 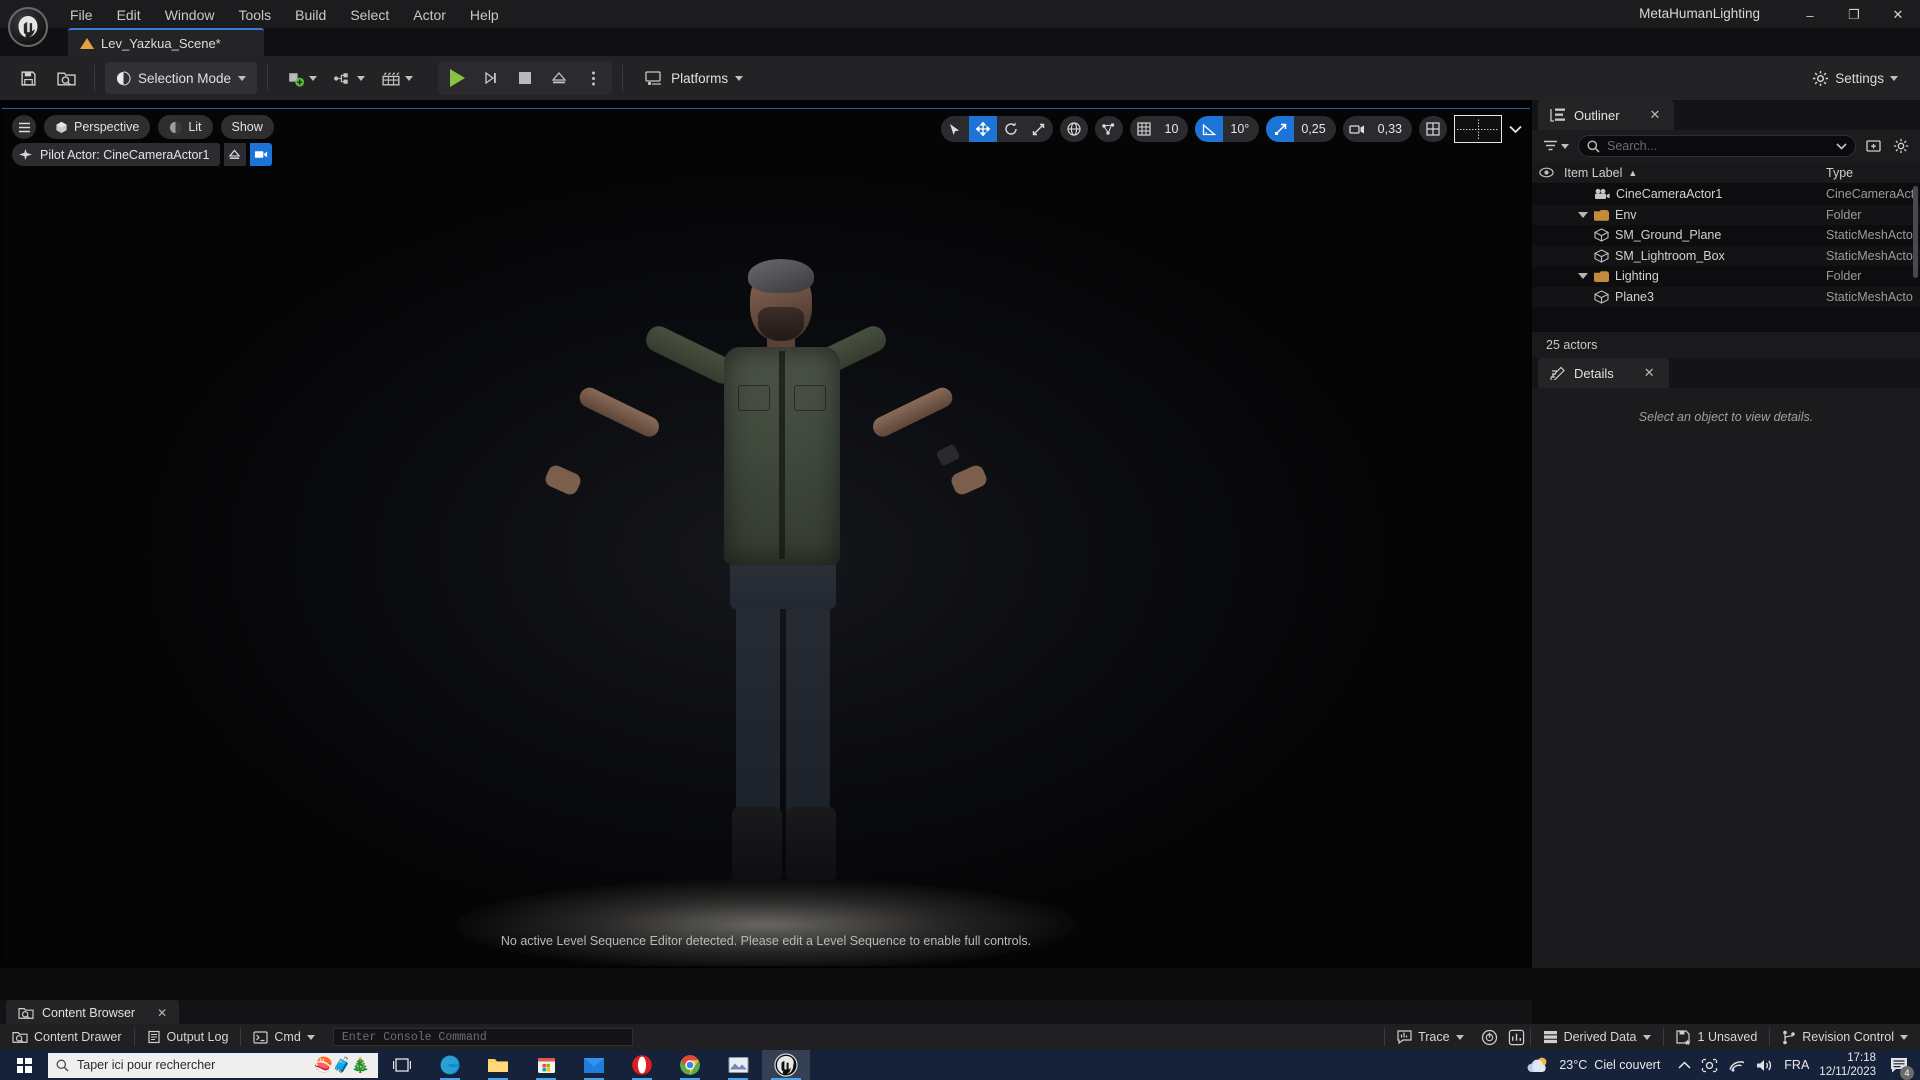 I want to click on eye-icon, so click(x=1546, y=172).